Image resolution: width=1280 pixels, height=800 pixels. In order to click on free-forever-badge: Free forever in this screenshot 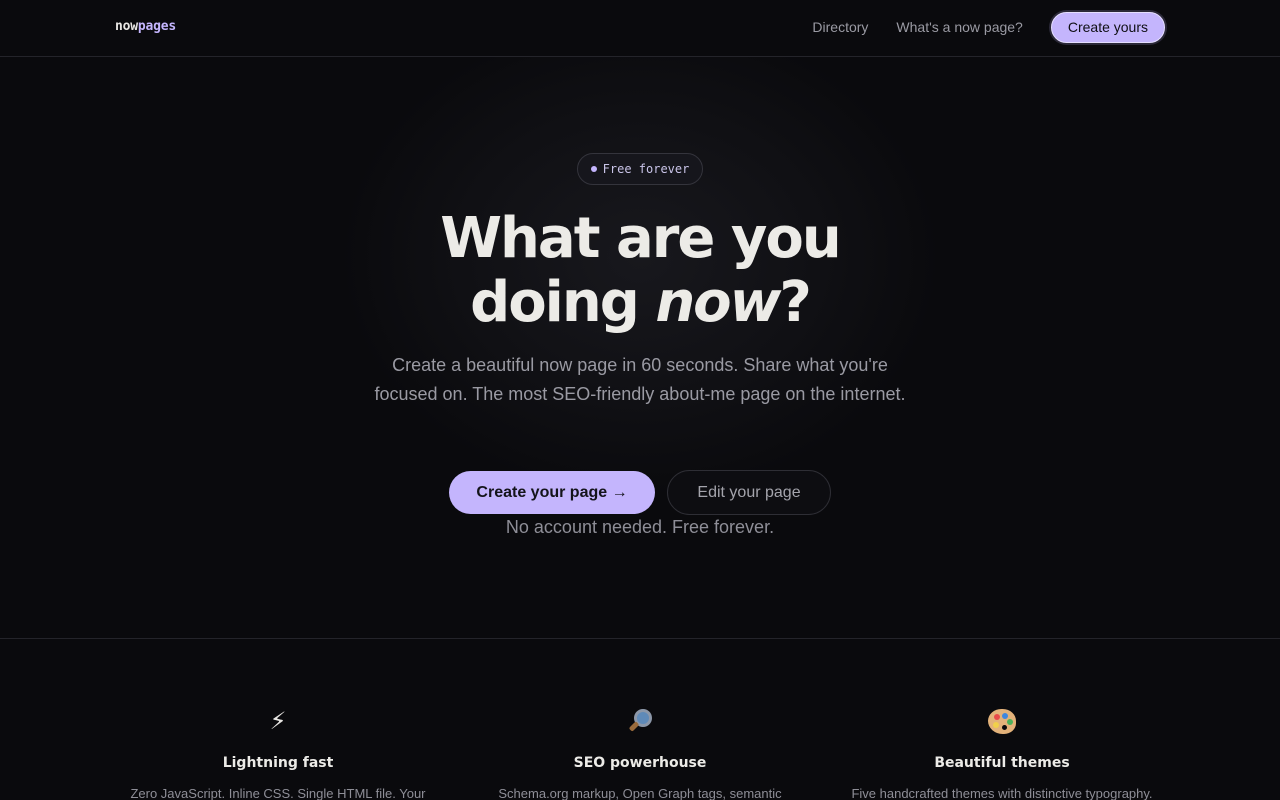, I will do `click(640, 169)`.